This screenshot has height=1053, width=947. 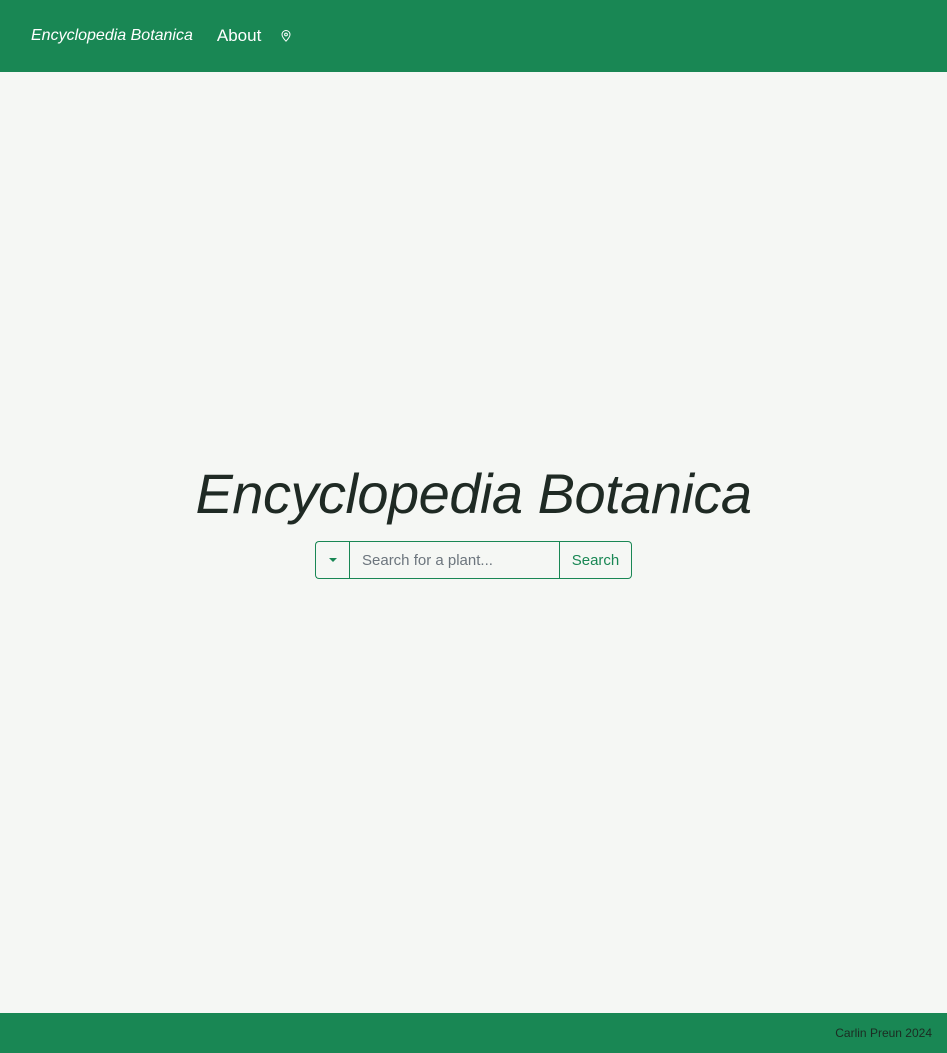 I want to click on hero-title: Encyclopedia Botanica, so click(x=473, y=493).